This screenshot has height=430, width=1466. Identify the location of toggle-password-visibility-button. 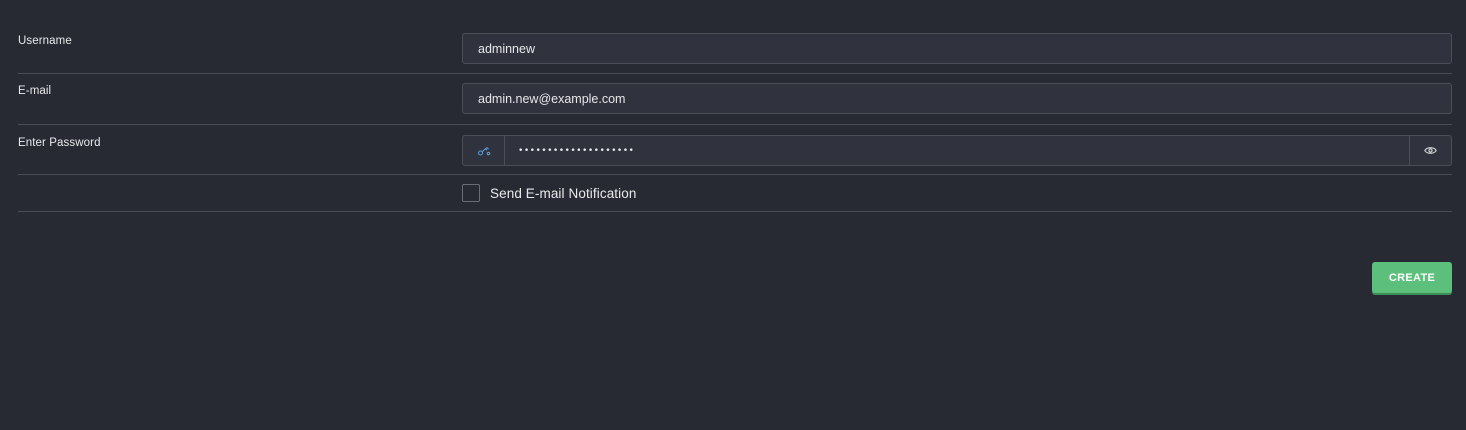
(1430, 150).